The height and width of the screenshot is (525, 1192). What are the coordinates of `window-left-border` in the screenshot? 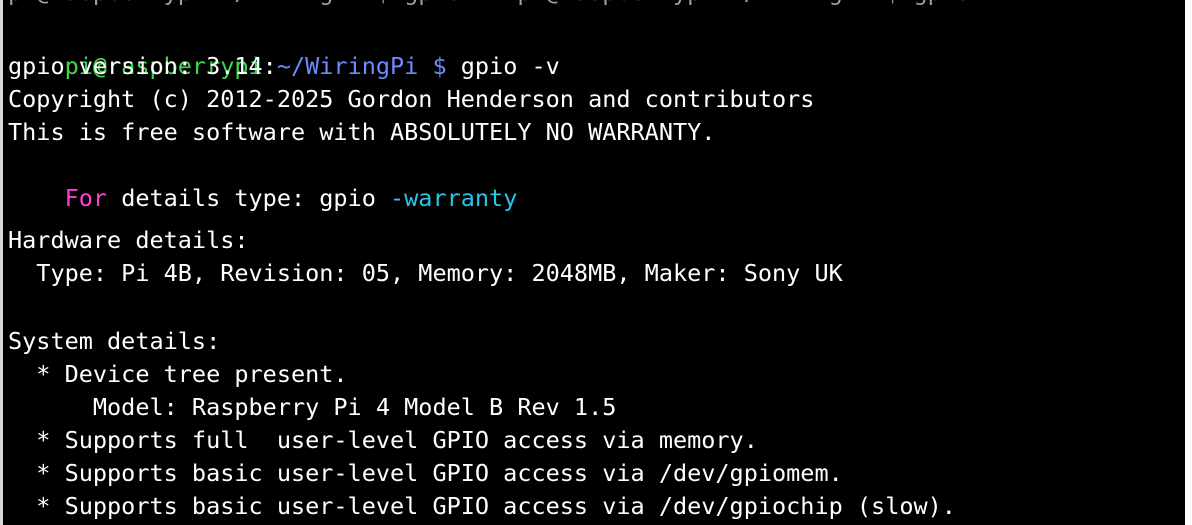 It's located at (1, 262).